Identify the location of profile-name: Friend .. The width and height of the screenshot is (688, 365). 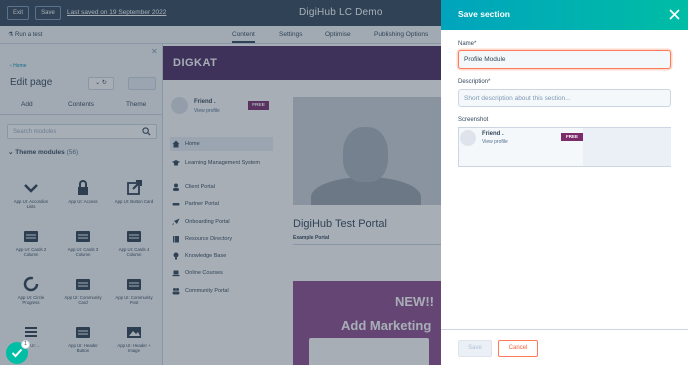
(493, 134).